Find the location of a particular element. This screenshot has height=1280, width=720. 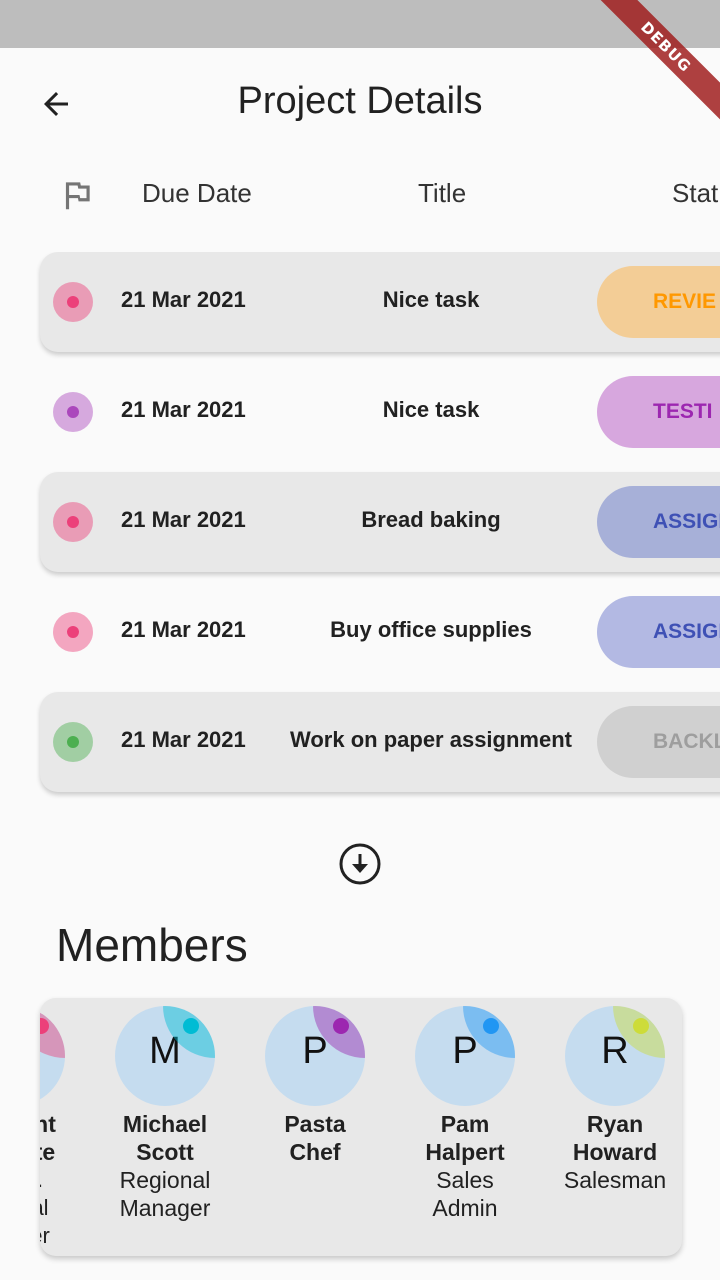

member-role: Sales Admin is located at coordinates (465, 1194).